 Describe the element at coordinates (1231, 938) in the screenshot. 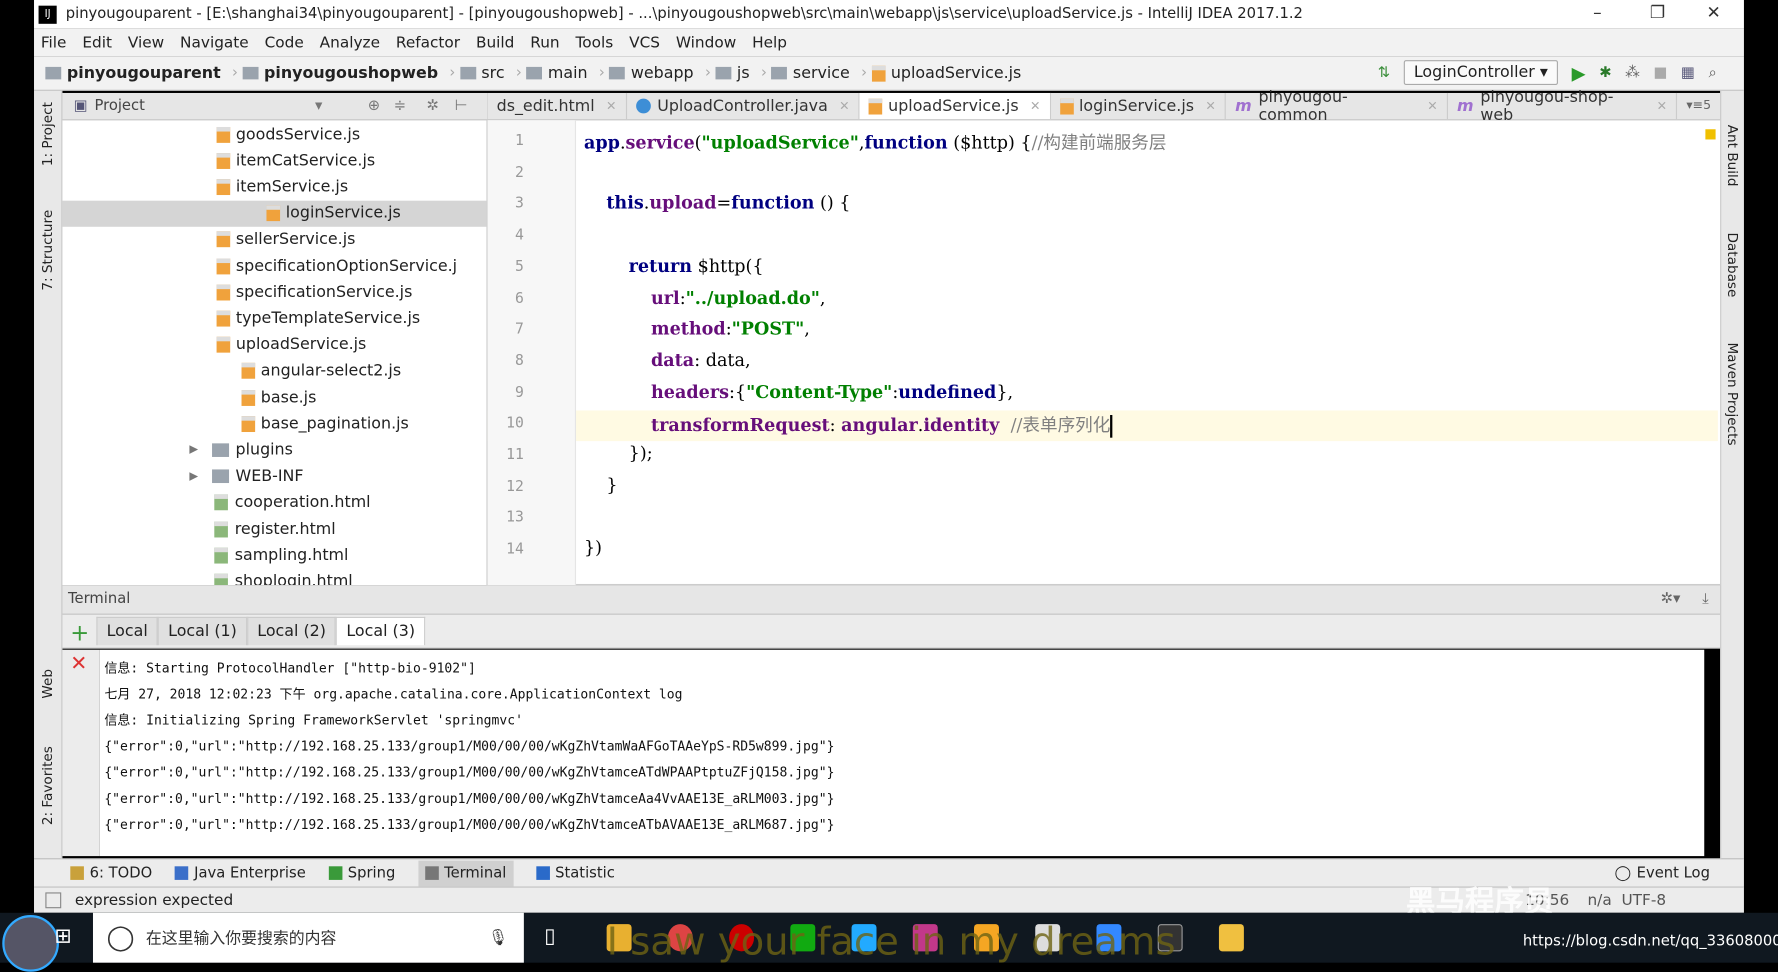

I see `folder-icon` at that location.